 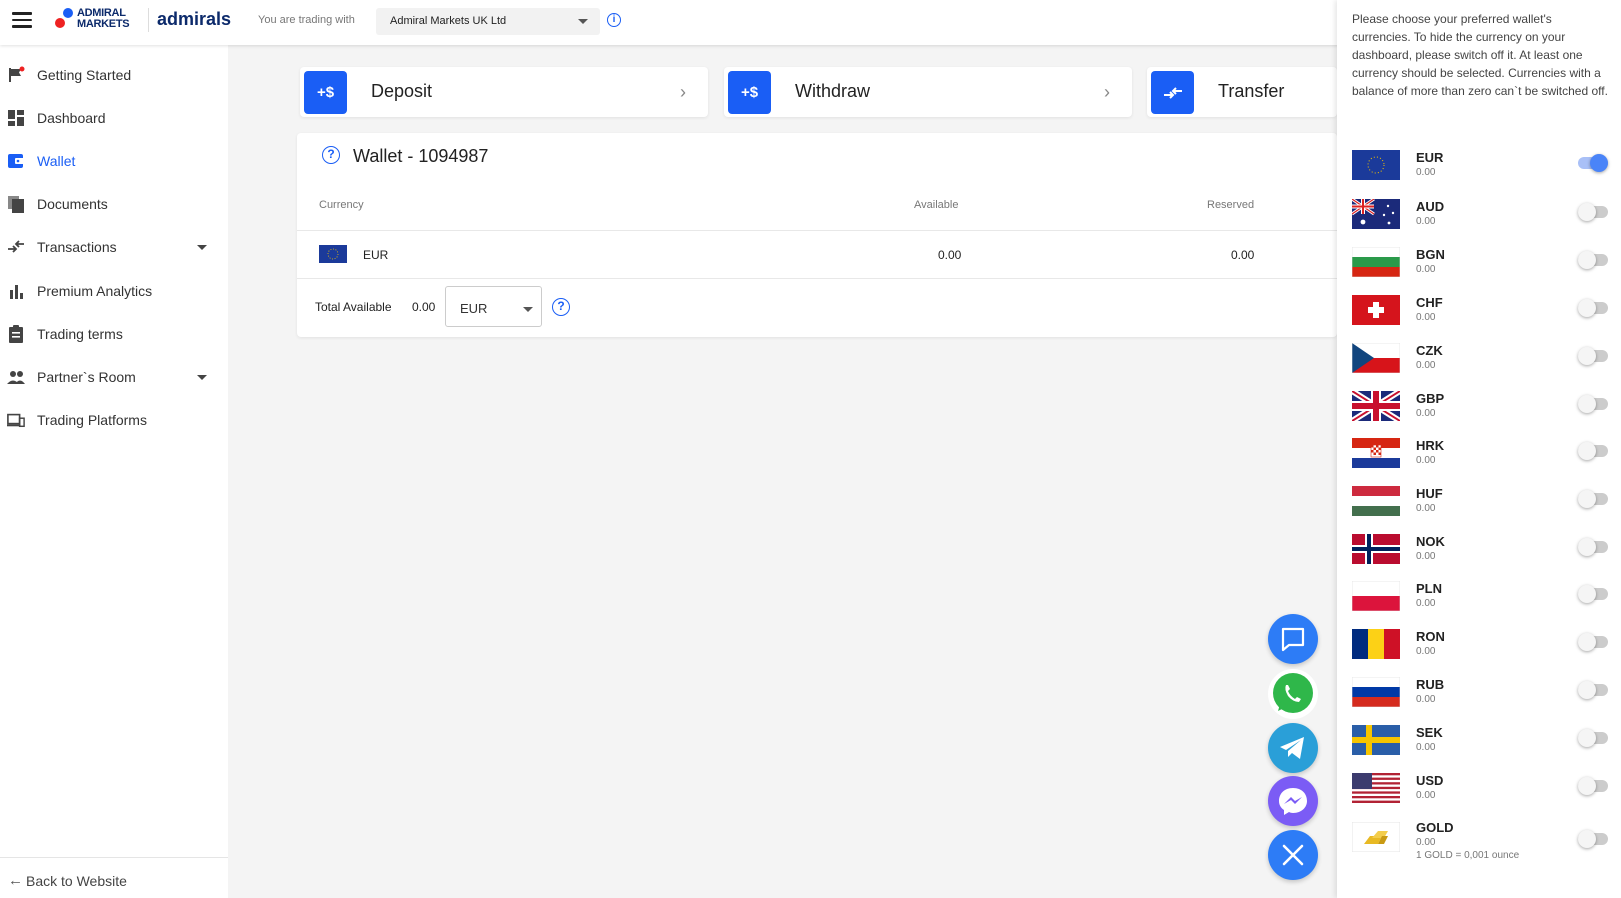 I want to click on sidebar-item-label: Documents, so click(x=72, y=204).